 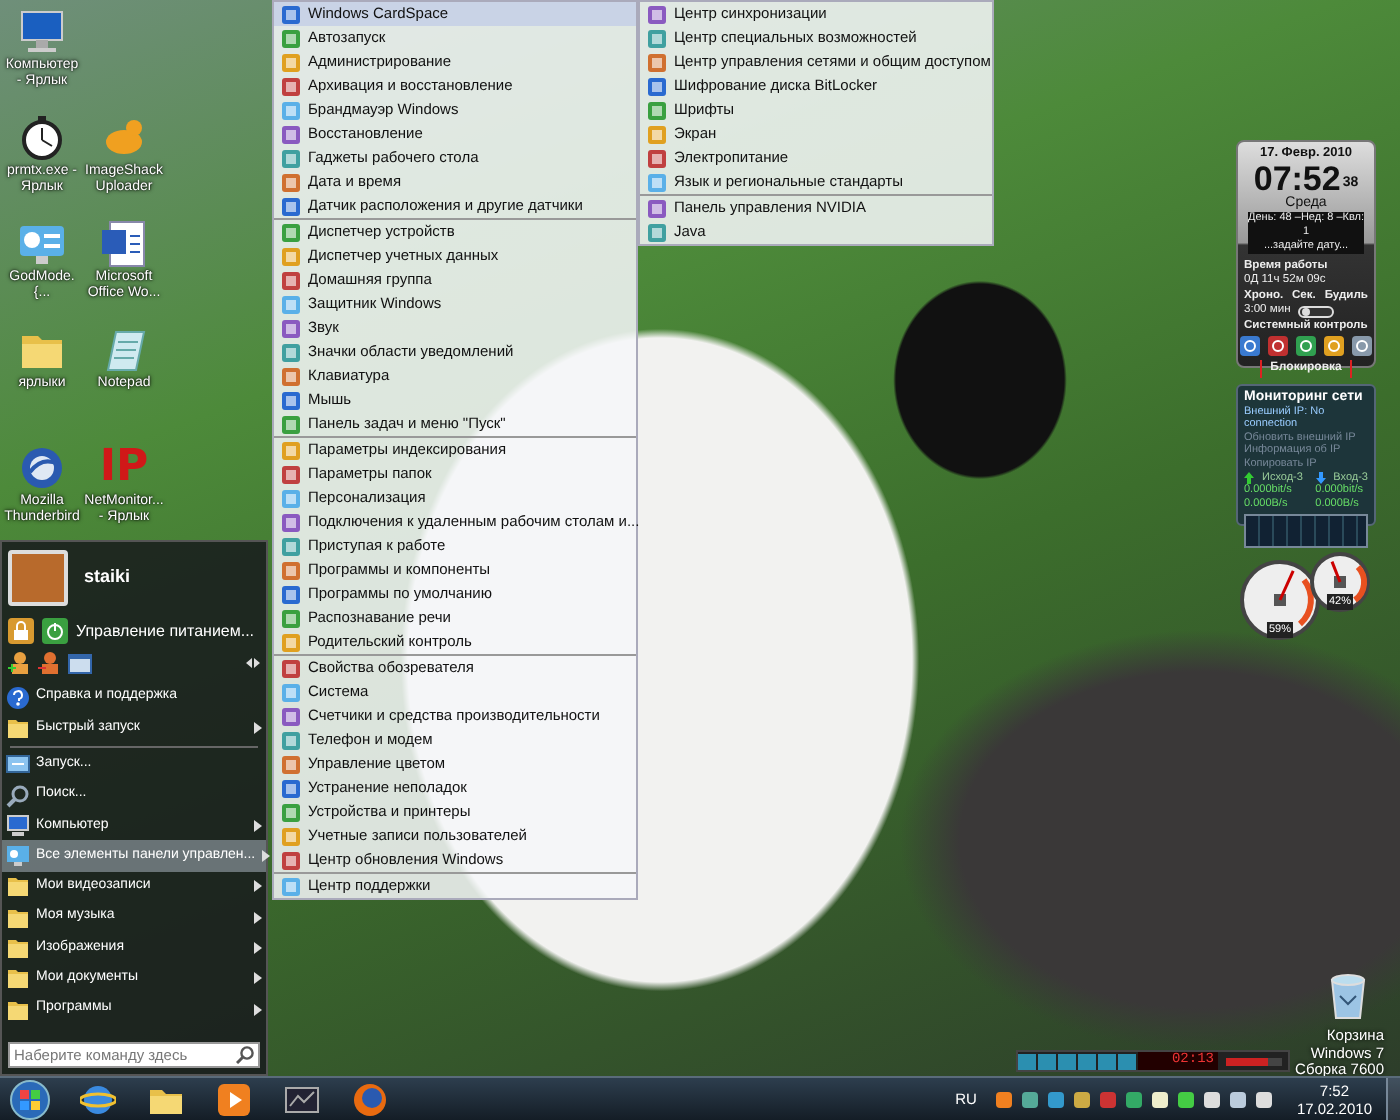 What do you see at coordinates (49, 663) in the screenshot?
I see `user-remove-icon` at bounding box center [49, 663].